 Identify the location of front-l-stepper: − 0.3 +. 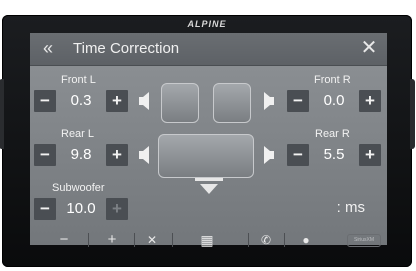
(81, 101).